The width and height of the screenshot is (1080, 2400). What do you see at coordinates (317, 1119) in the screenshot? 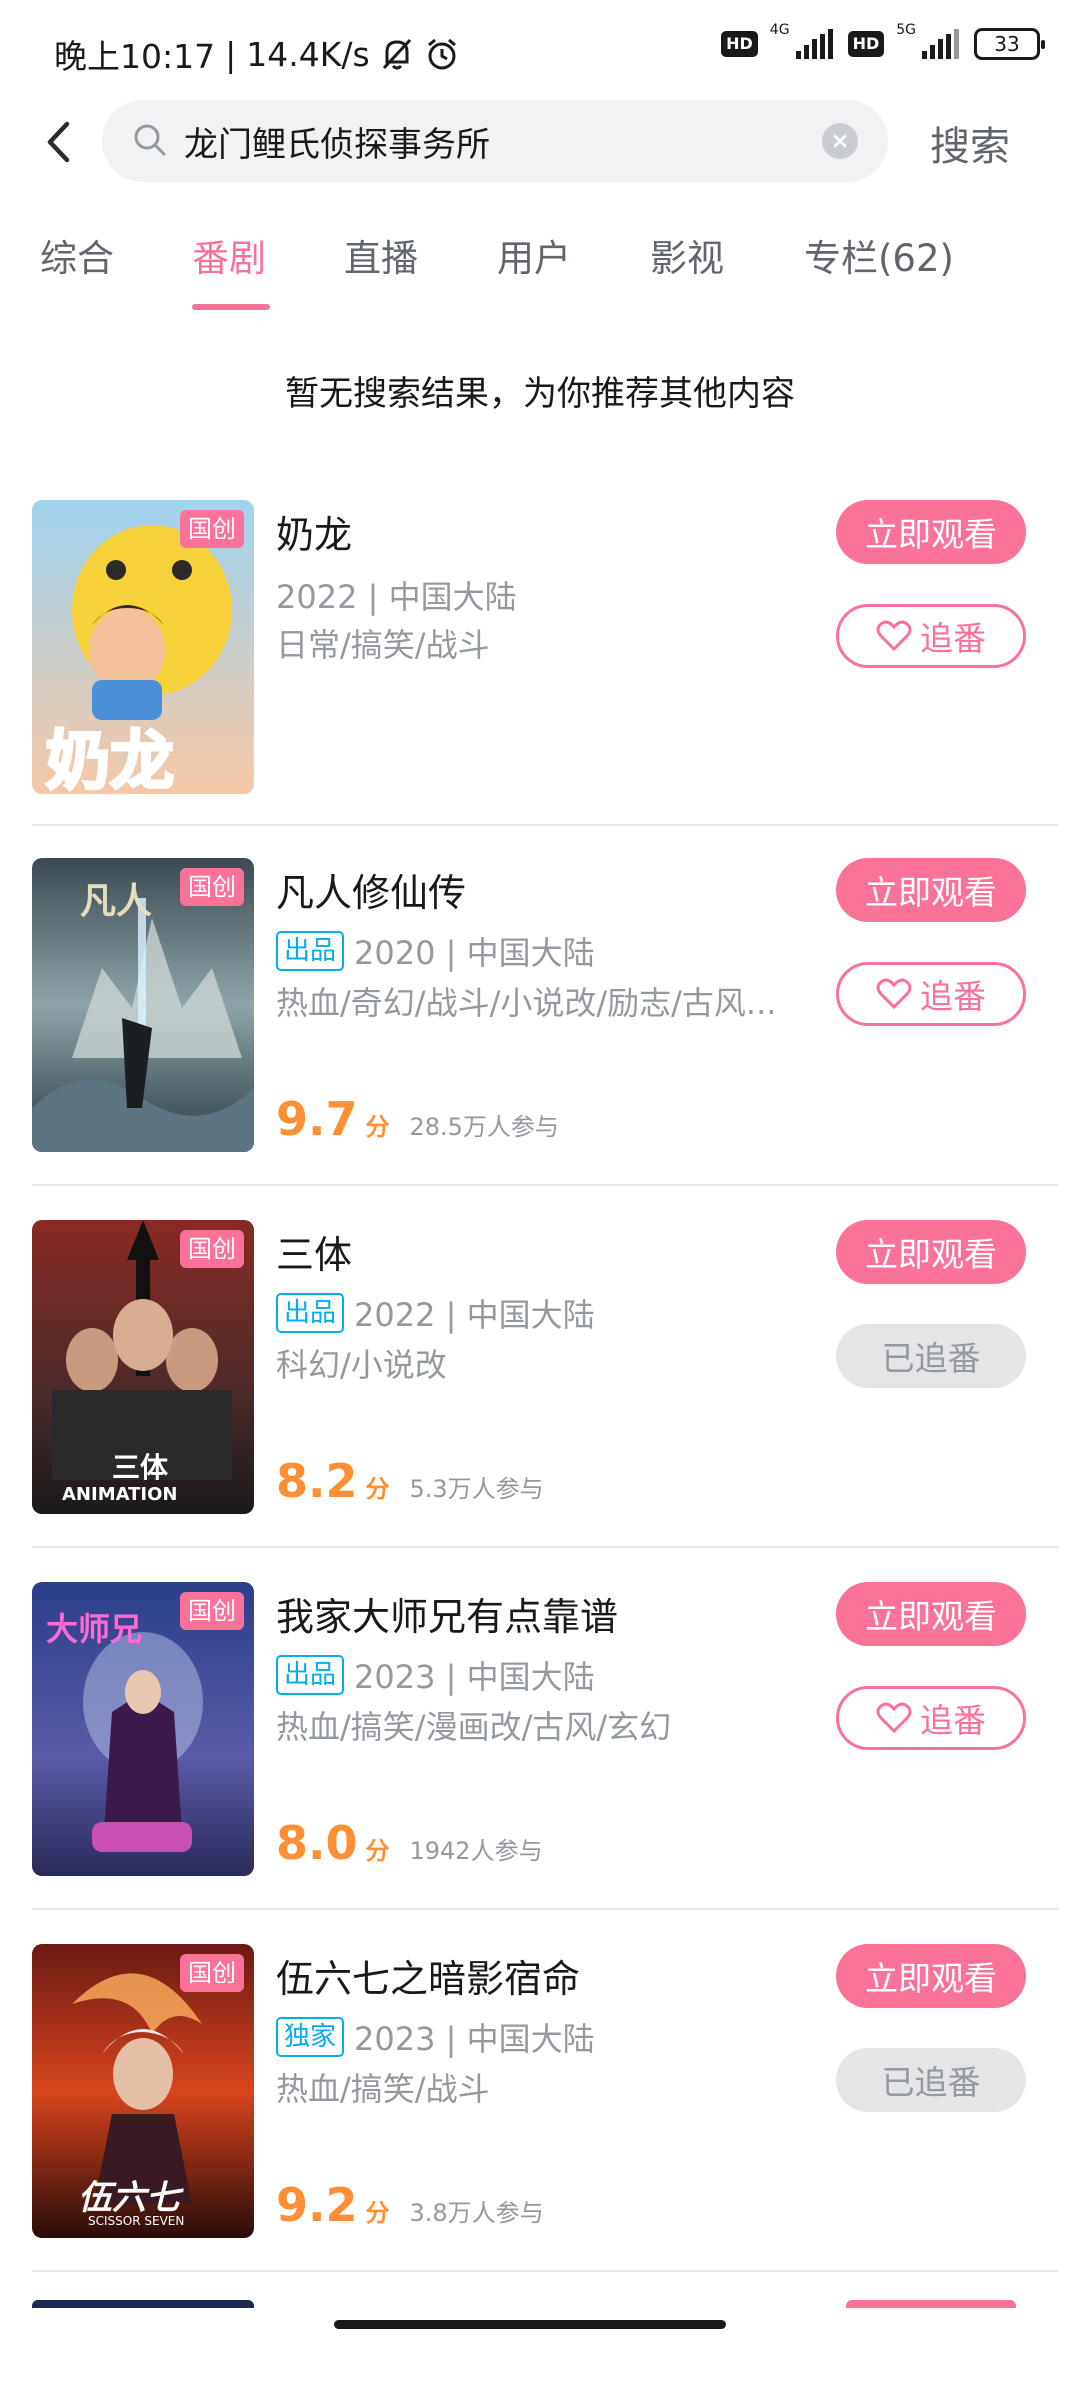
I see `score-value: 9.7` at bounding box center [317, 1119].